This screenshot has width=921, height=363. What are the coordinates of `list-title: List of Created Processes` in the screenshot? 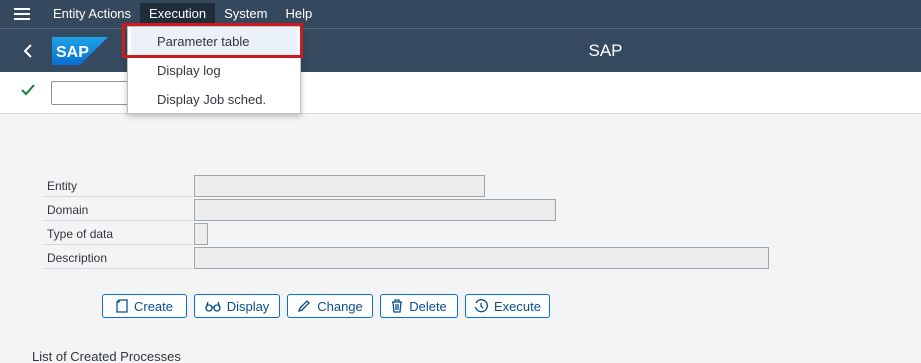 It's located at (106, 356).